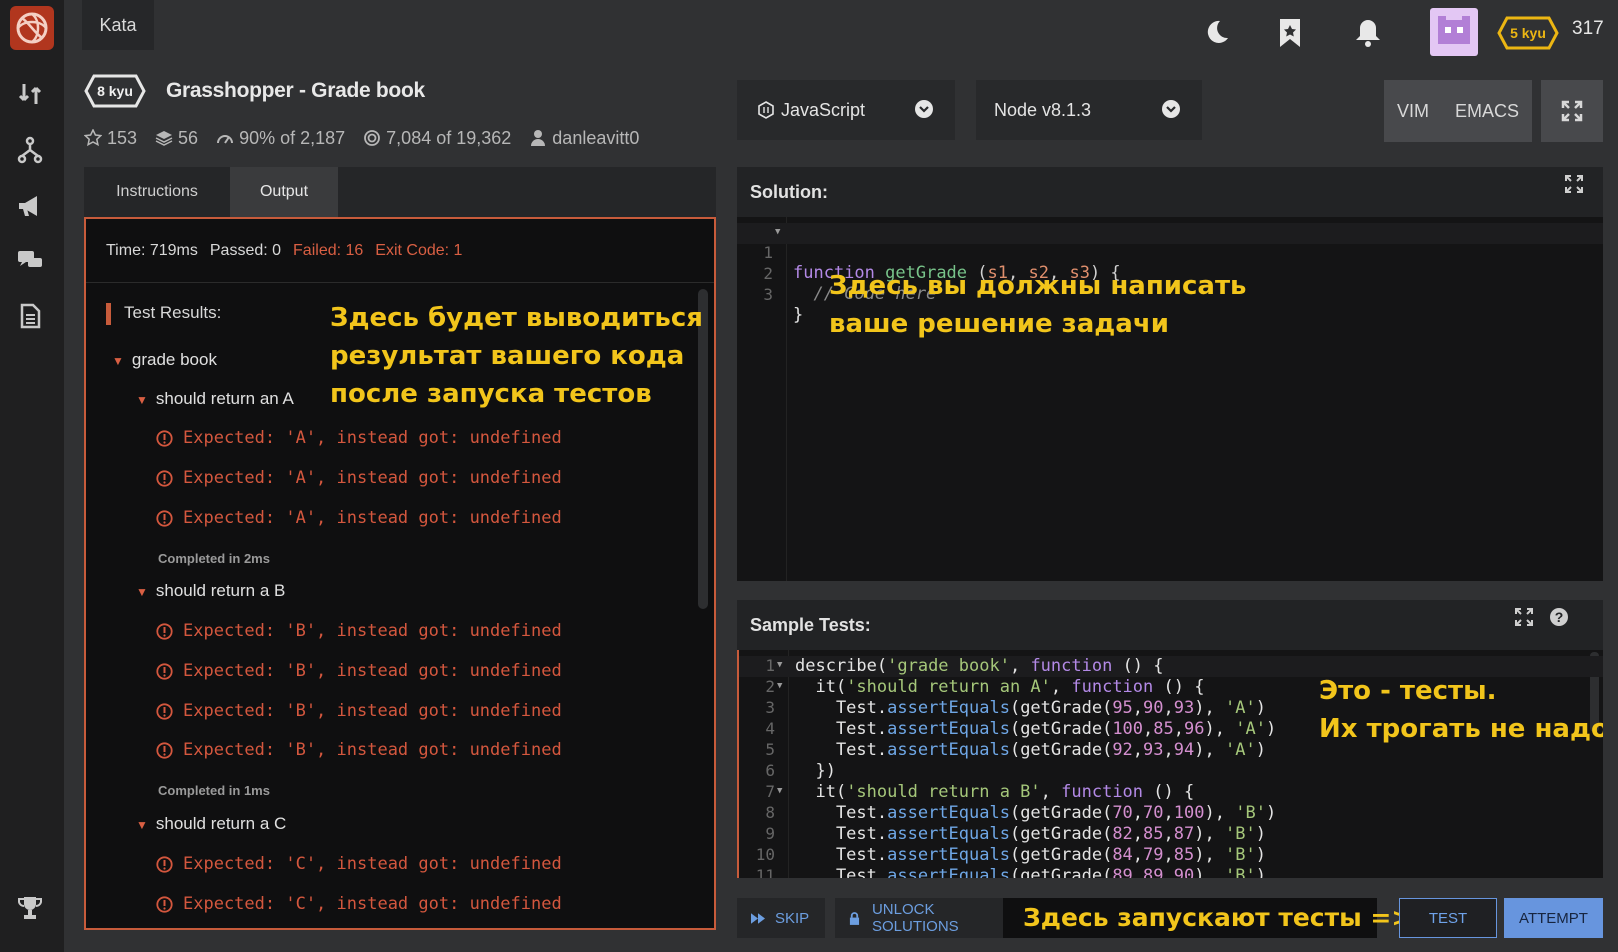 Image resolution: width=1618 pixels, height=952 pixels. I want to click on bookmark-icon, so click(1290, 33).